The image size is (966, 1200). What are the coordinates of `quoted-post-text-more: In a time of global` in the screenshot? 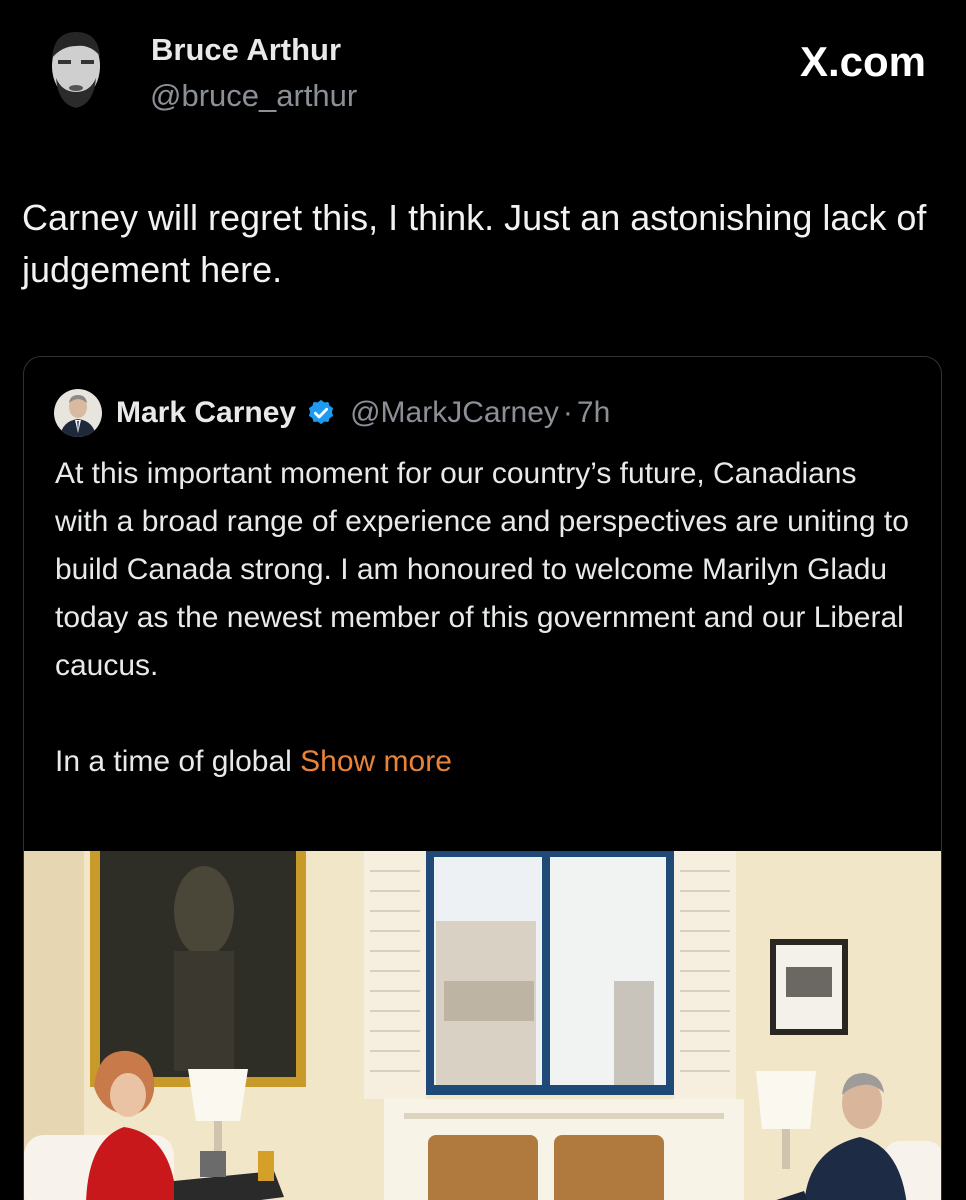 It's located at (178, 761).